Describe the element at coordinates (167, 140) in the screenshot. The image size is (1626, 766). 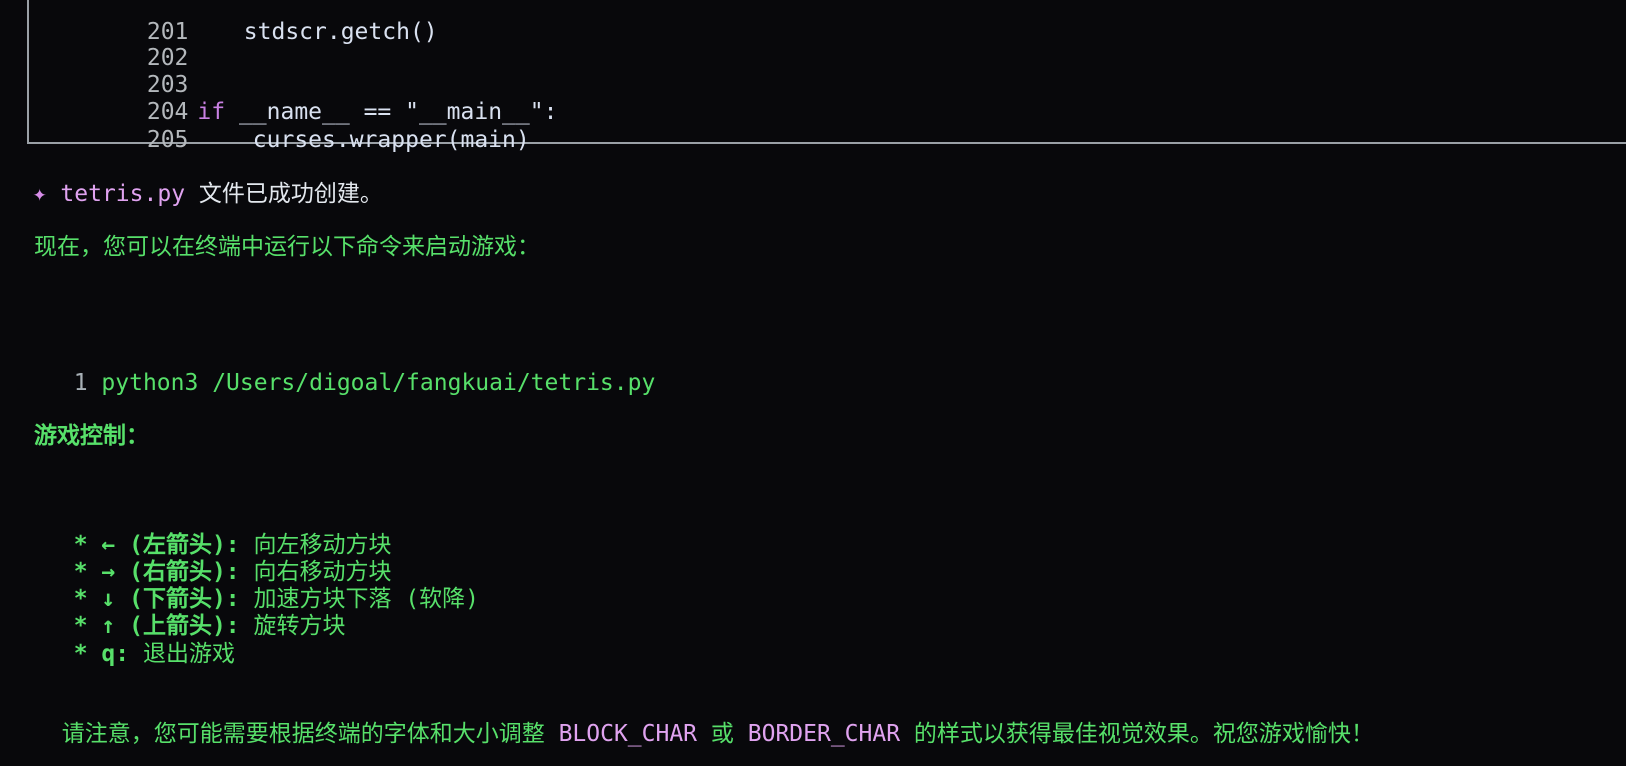
I see `line-number: 205` at that location.